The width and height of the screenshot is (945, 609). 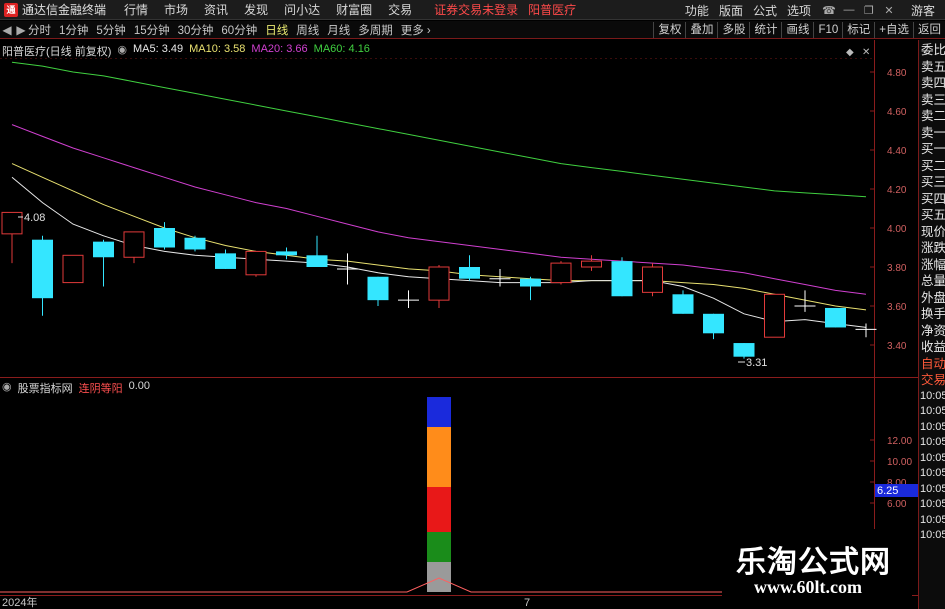 I want to click on headset-icon: ☎, so click(x=829, y=10).